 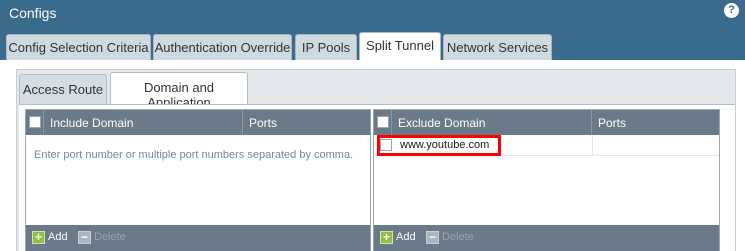 What do you see at coordinates (198, 238) in the screenshot?
I see `include-grid-footer: + Add − Delete` at bounding box center [198, 238].